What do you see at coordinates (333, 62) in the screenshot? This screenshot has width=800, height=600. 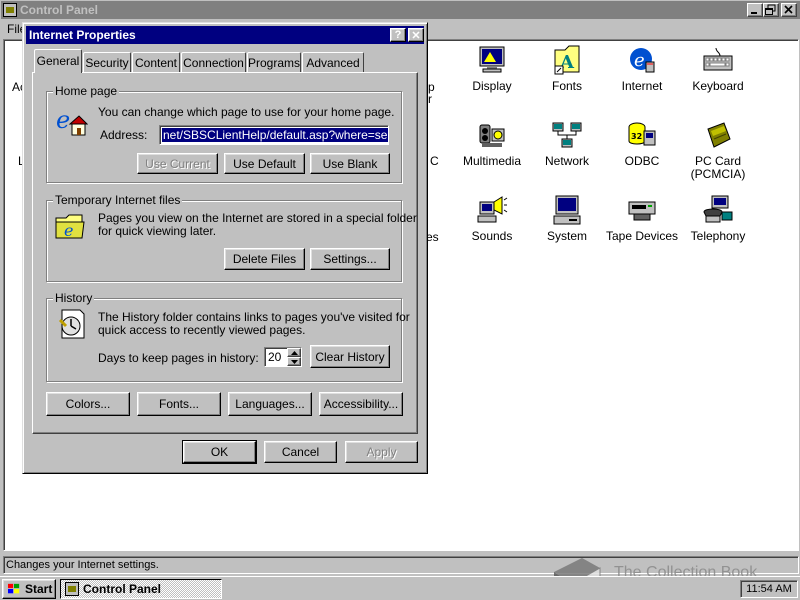 I see `tab-advanced: Advanced` at bounding box center [333, 62].